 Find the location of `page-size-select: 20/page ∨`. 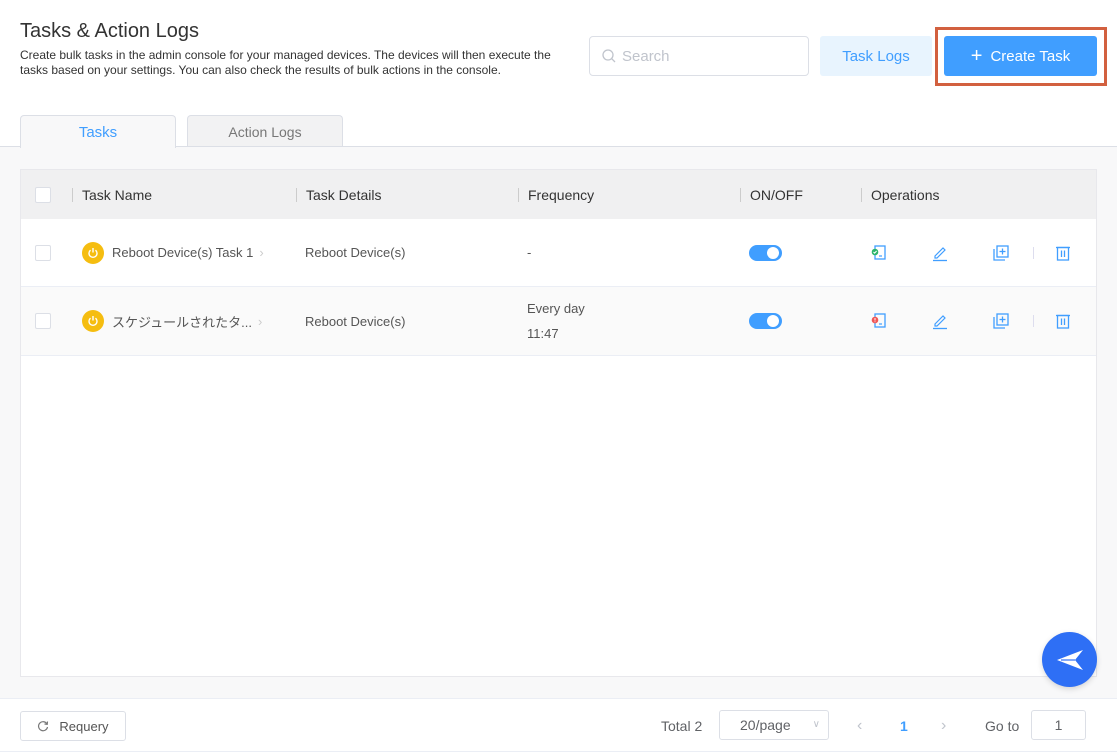

page-size-select: 20/page ∨ is located at coordinates (774, 725).